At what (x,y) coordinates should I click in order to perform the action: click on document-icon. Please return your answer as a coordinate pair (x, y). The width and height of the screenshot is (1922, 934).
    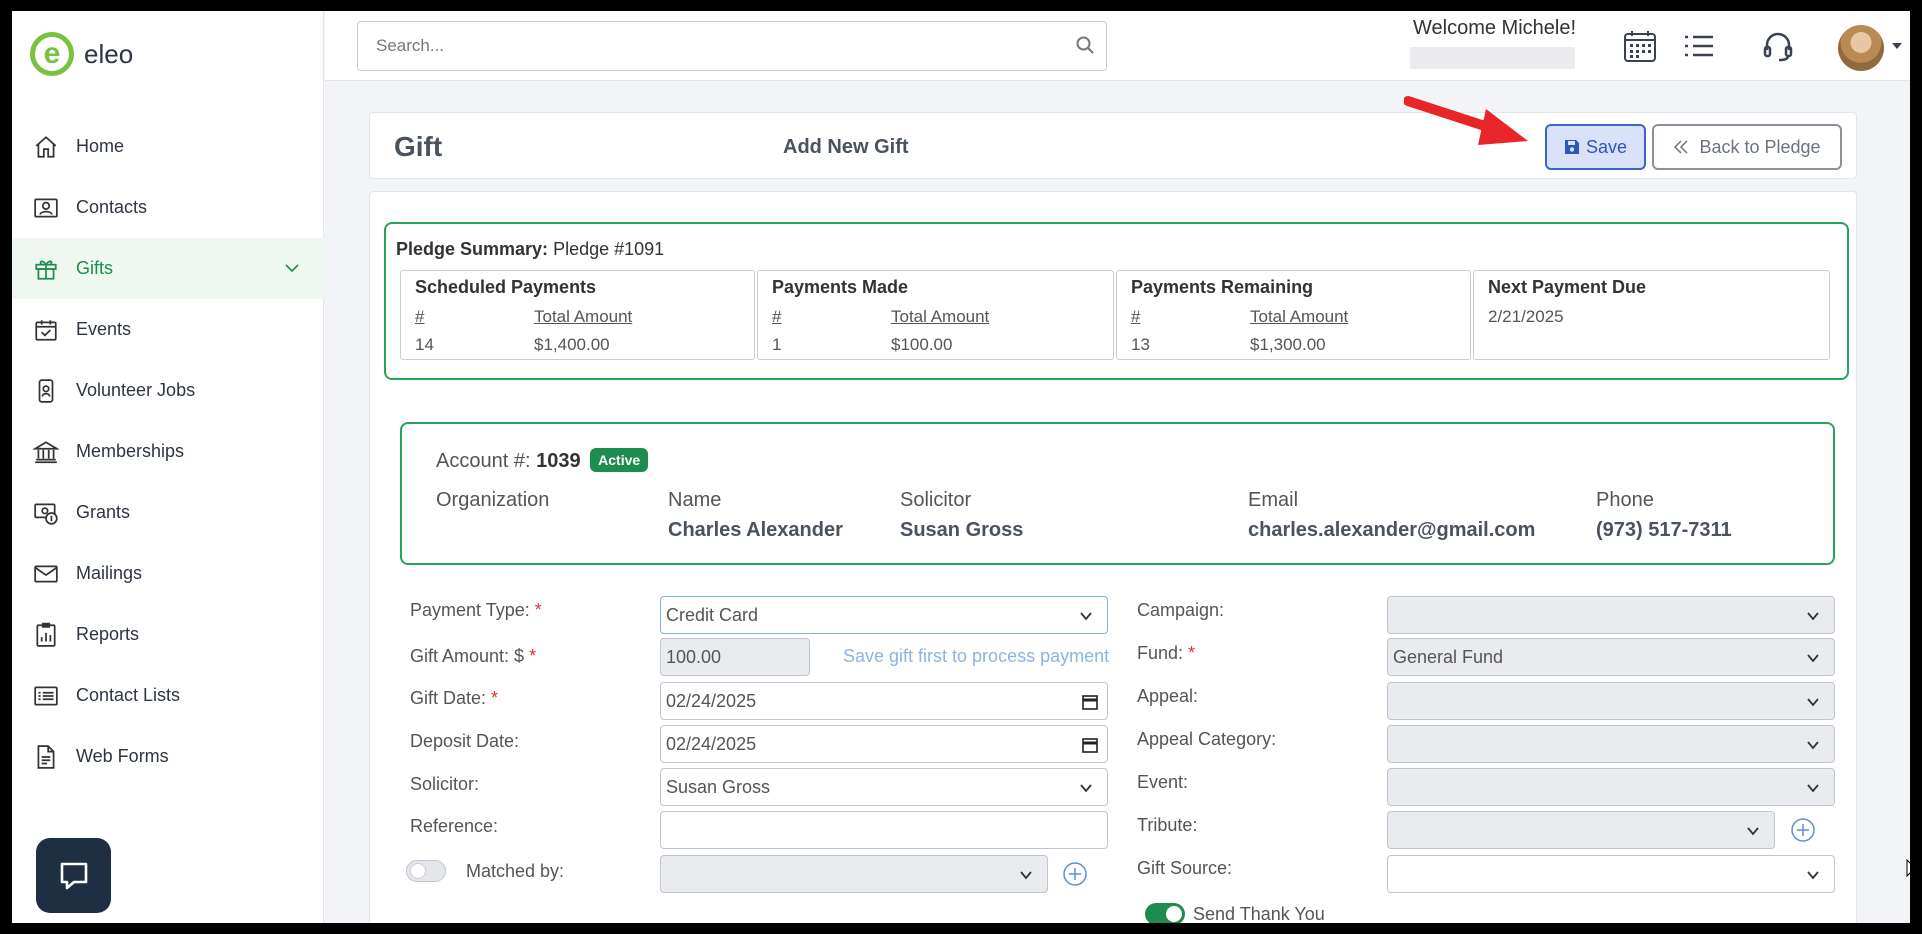
    Looking at the image, I should click on (46, 757).